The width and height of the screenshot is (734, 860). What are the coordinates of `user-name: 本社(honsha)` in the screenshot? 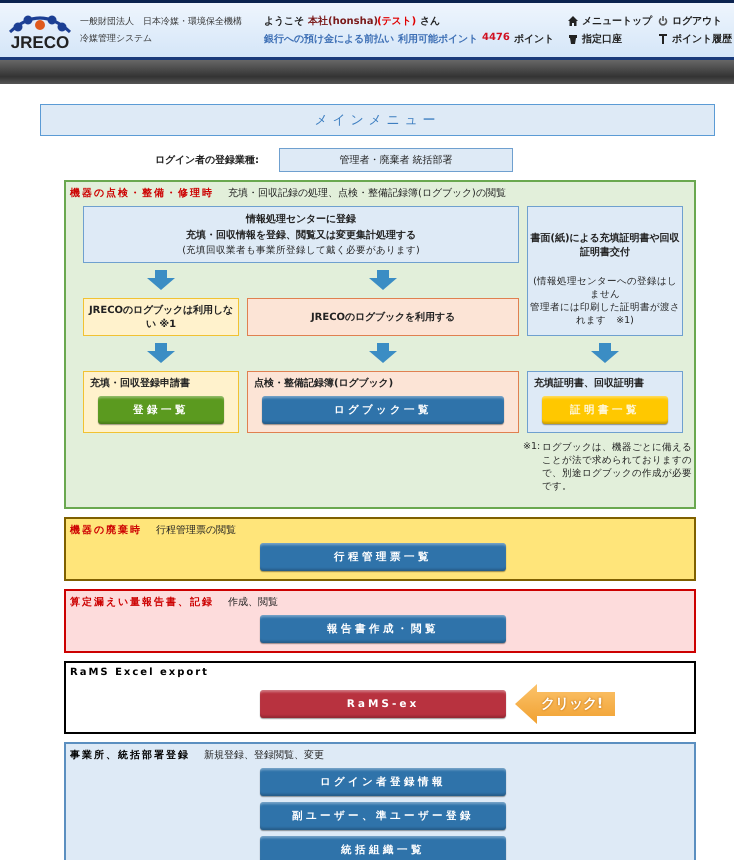 It's located at (343, 21).